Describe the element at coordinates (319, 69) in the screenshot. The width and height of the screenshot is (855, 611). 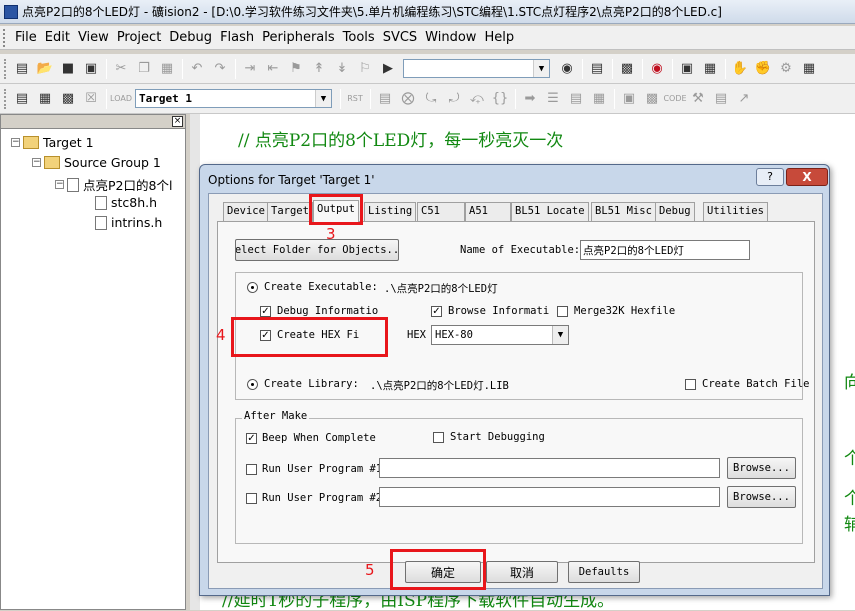
I see `prev-bookmark-icon: ↟` at that location.